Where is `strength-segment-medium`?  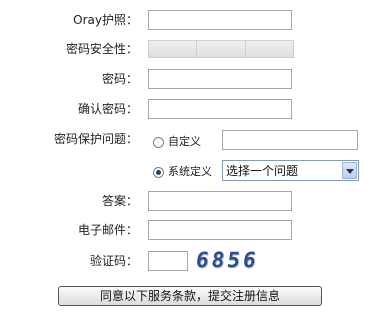
strength-segment-medium is located at coordinates (221, 49).